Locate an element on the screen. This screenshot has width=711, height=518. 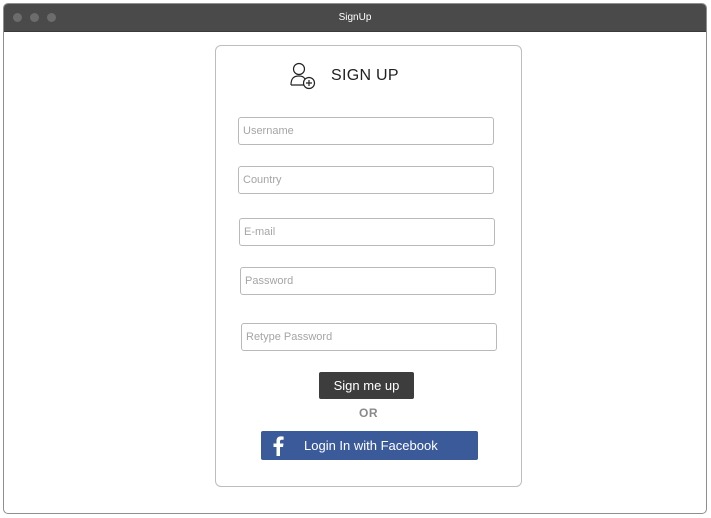
window-title: SignUp is located at coordinates (355, 17).